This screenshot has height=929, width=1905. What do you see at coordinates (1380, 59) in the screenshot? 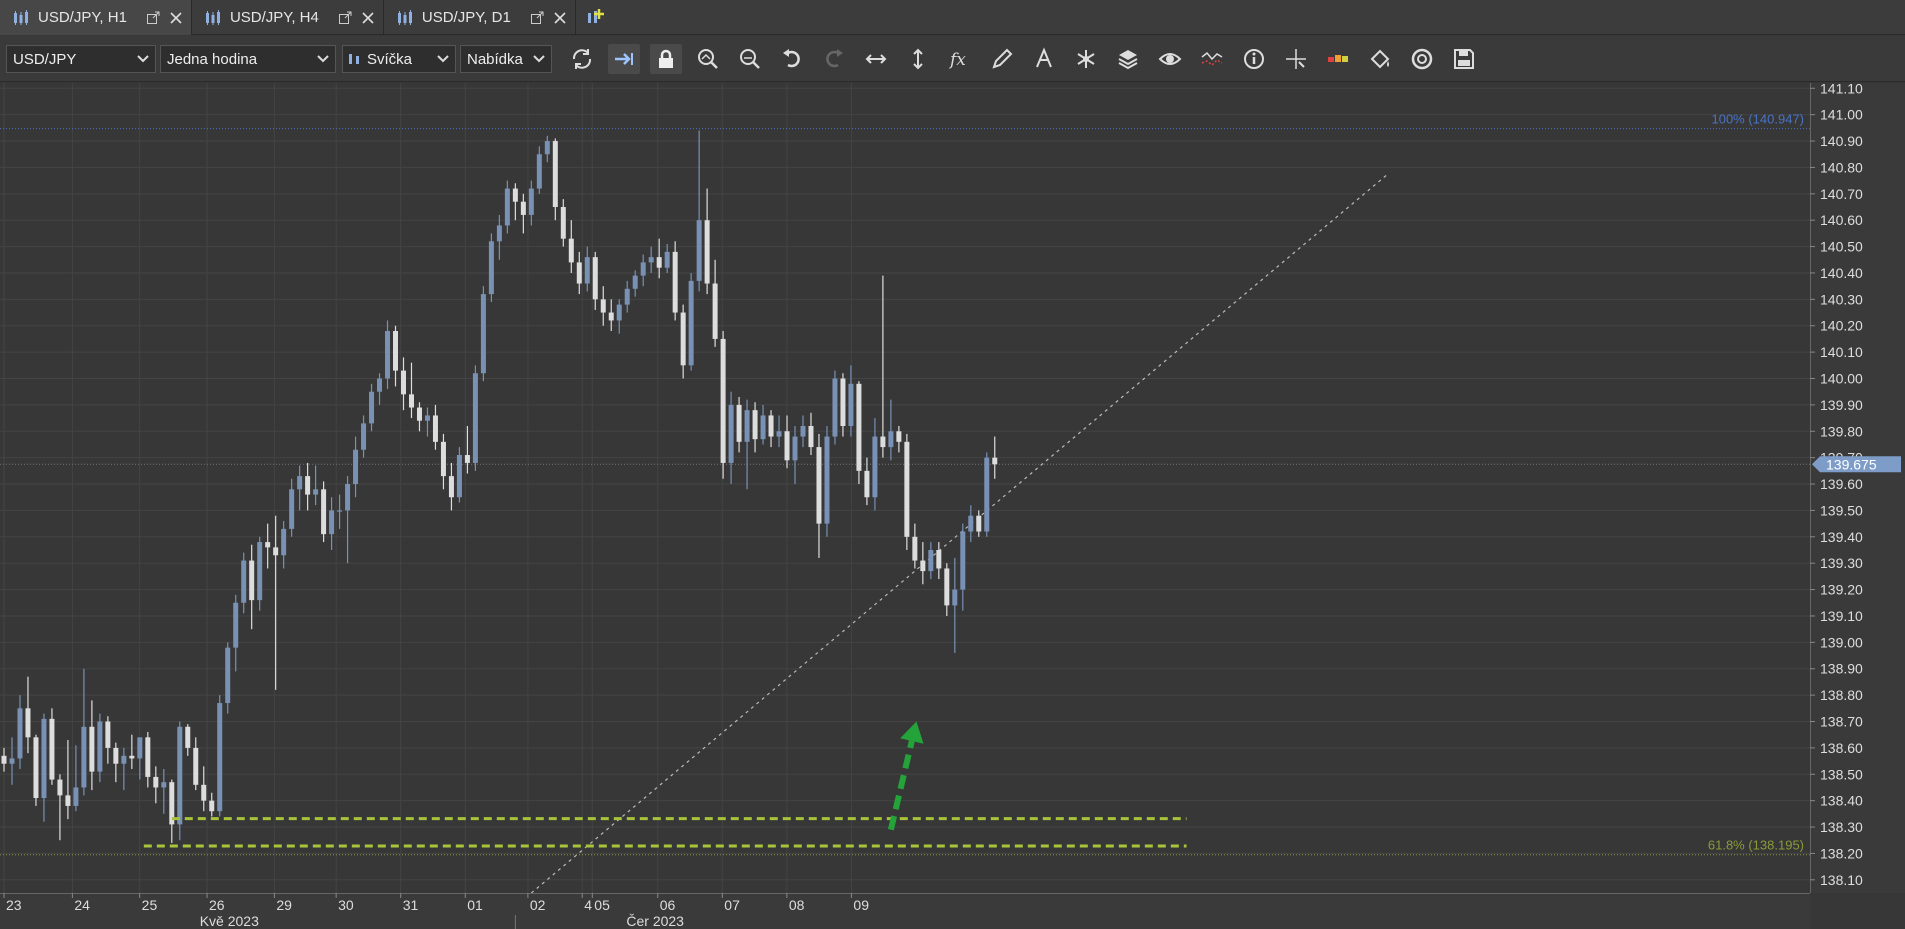
I see `paint-button` at bounding box center [1380, 59].